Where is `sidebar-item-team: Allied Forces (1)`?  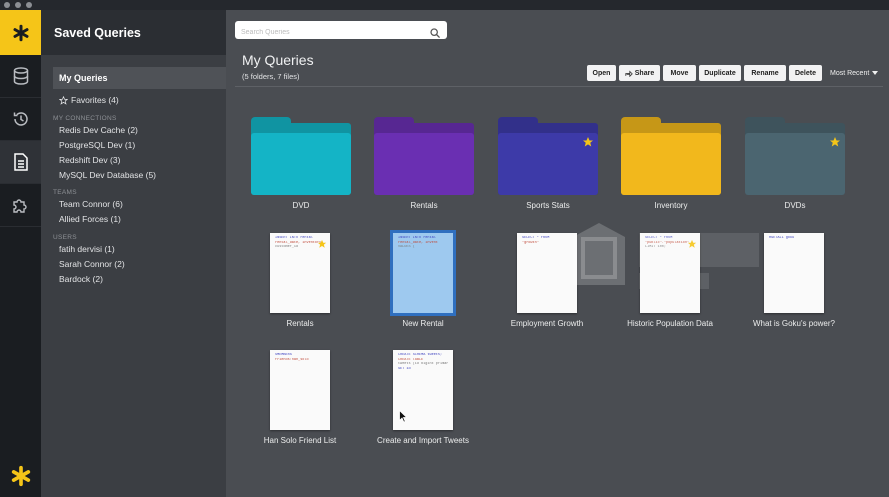
sidebar-item-team: Allied Forces (1) is located at coordinates (90, 219).